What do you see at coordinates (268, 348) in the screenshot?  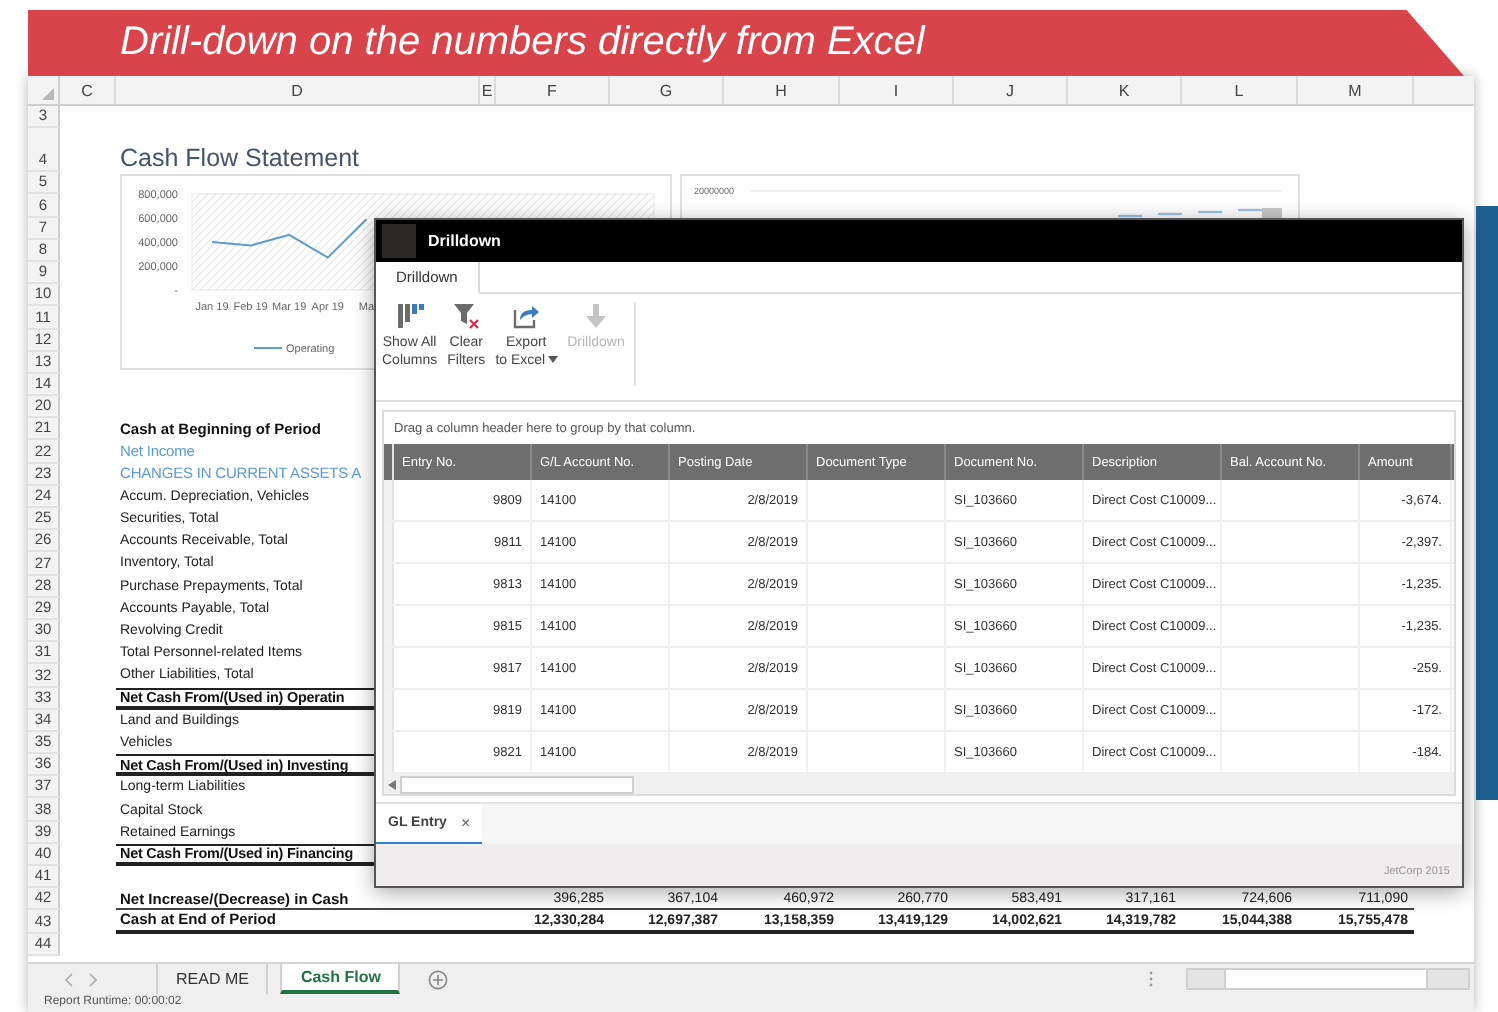 I see `legend-line` at bounding box center [268, 348].